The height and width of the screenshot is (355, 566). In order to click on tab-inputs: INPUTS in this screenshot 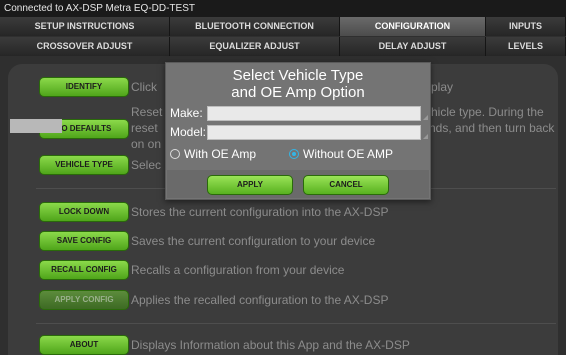, I will do `click(526, 26)`.